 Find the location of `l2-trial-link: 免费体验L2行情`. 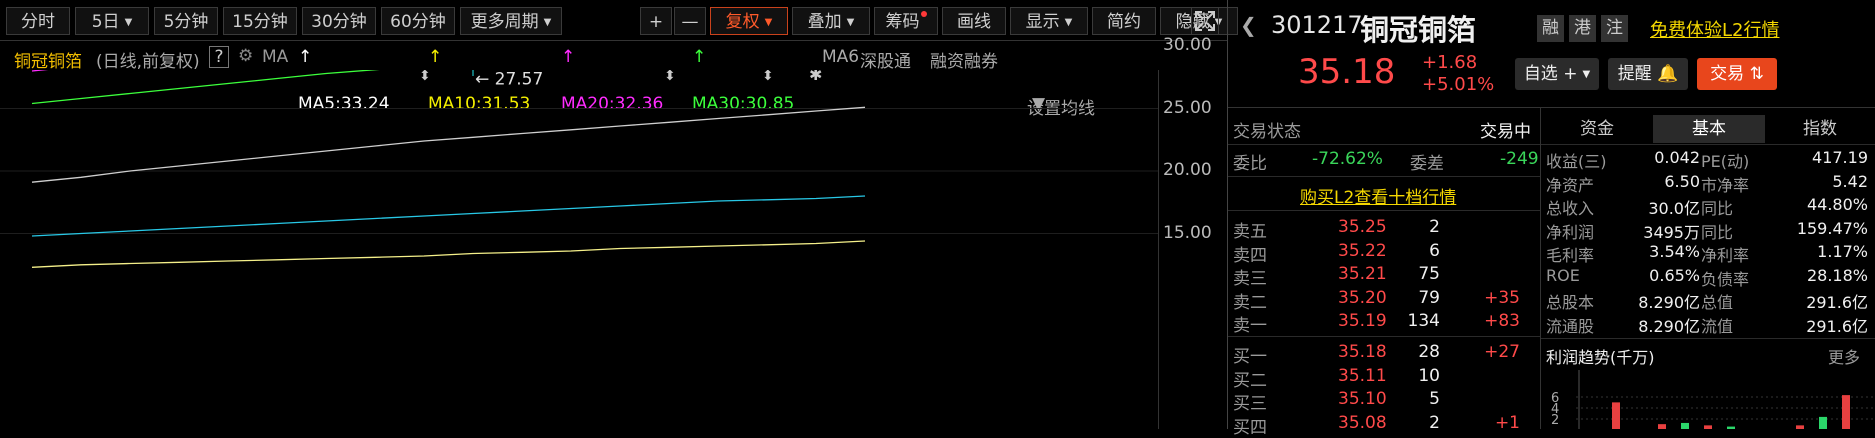

l2-trial-link: 免费体验L2行情 is located at coordinates (1714, 29).